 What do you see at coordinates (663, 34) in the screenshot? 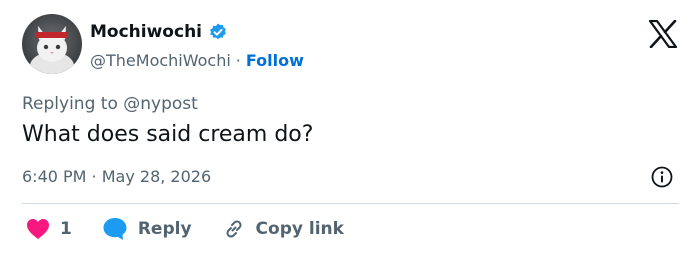
I see `x-logo-icon` at bounding box center [663, 34].